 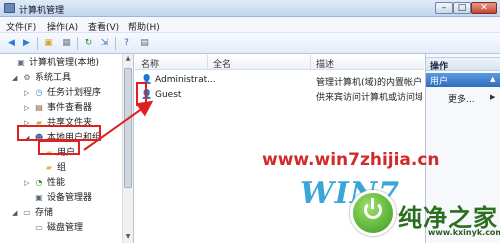 I want to click on tree-item-label: 任务计划程序, so click(x=74, y=93).